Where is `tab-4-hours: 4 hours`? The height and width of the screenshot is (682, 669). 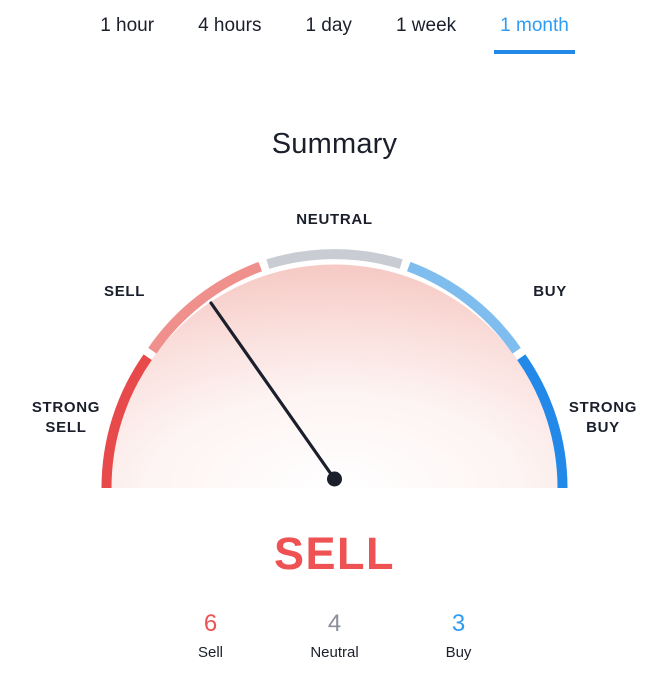 tab-4-hours: 4 hours is located at coordinates (229, 24).